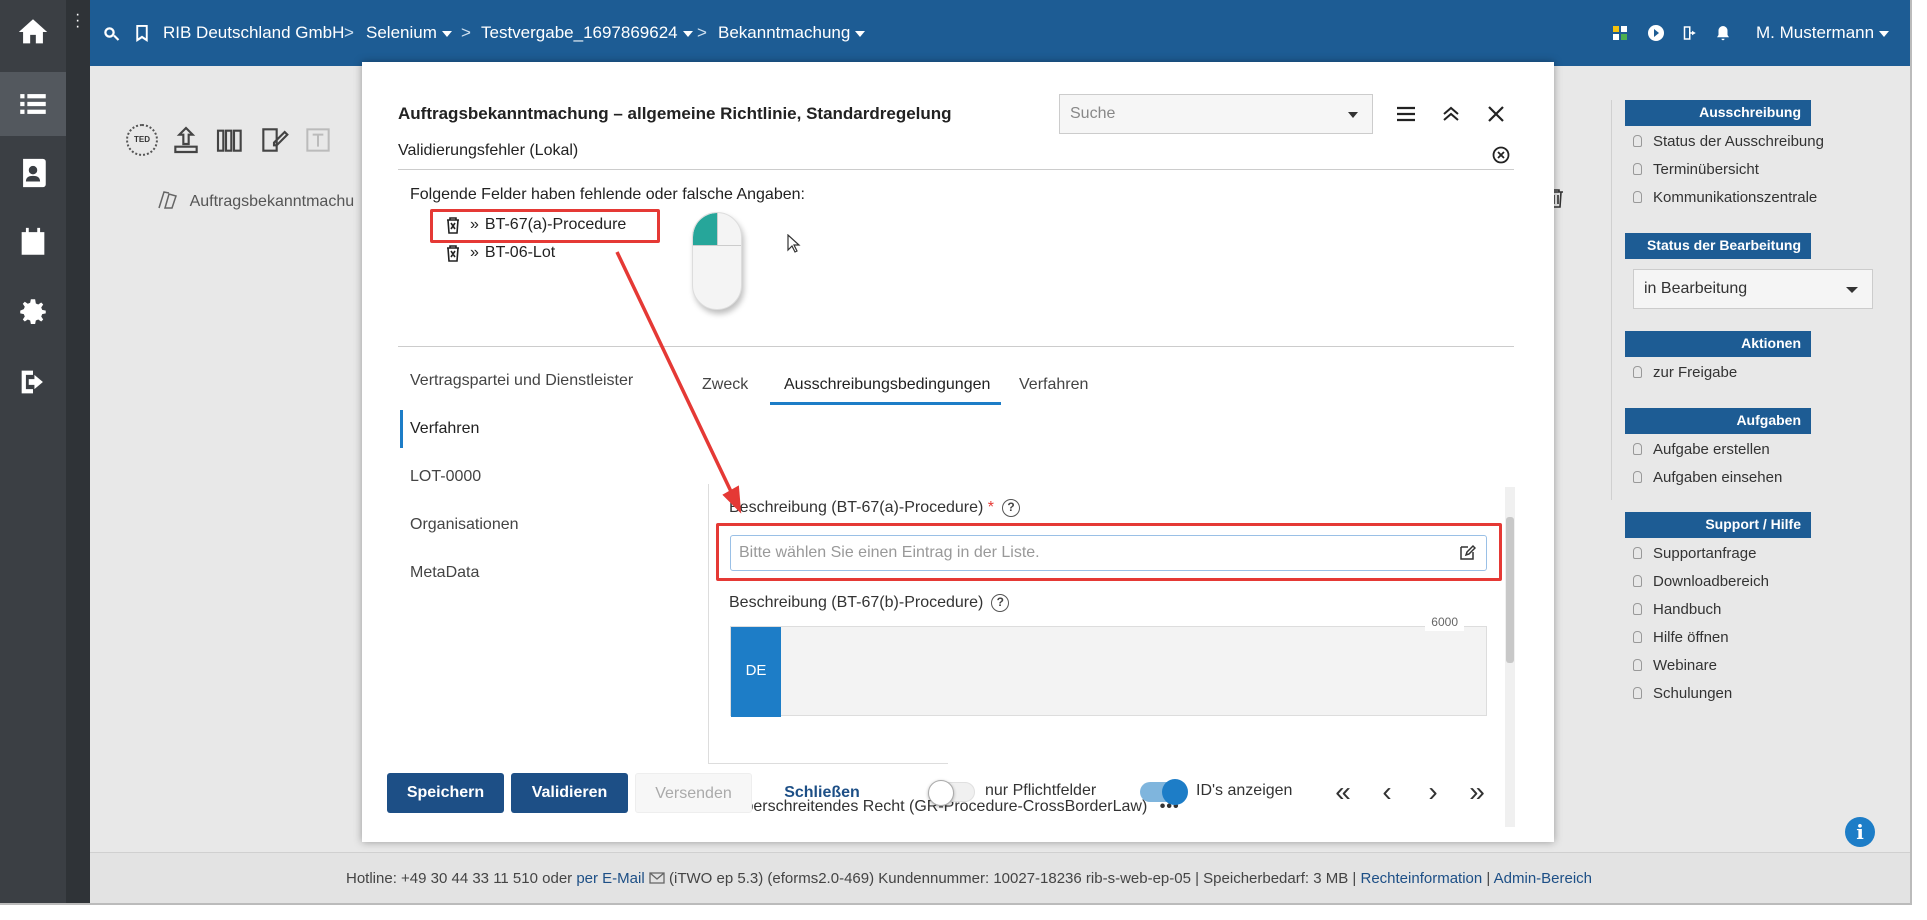  What do you see at coordinates (33, 173) in the screenshot?
I see `contact-book-icon` at bounding box center [33, 173].